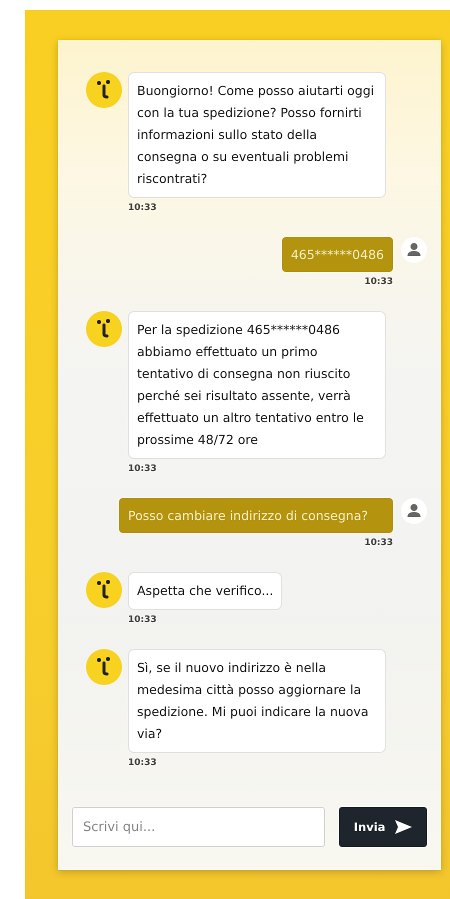  Describe the element at coordinates (383, 827) in the screenshot. I see `send-button: Invia` at that location.